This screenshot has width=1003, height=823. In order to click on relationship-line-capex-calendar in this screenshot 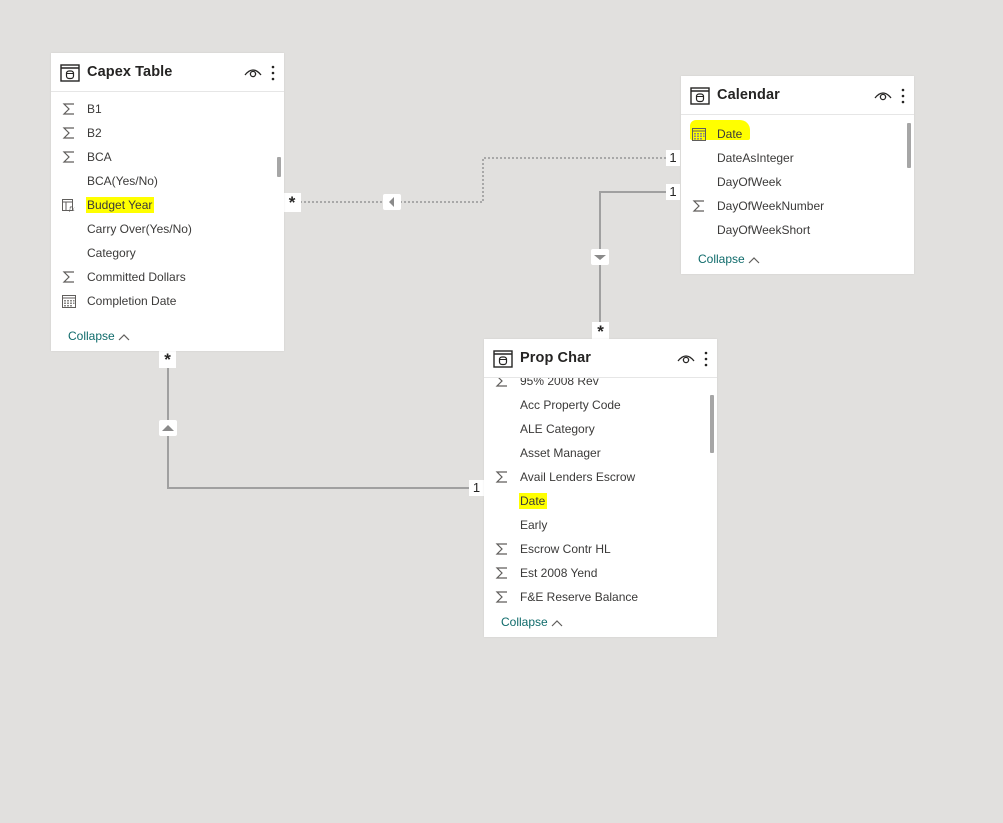, I will do `click(483, 180)`.